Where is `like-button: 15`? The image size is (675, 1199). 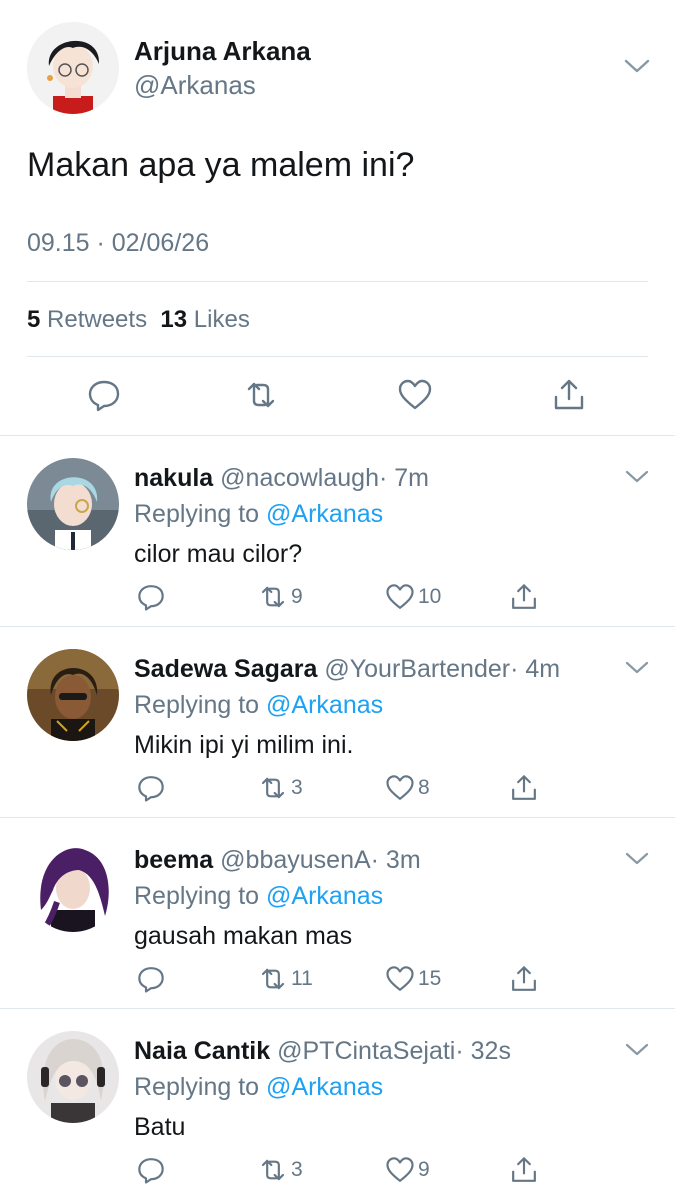
like-button: 15 is located at coordinates (413, 979).